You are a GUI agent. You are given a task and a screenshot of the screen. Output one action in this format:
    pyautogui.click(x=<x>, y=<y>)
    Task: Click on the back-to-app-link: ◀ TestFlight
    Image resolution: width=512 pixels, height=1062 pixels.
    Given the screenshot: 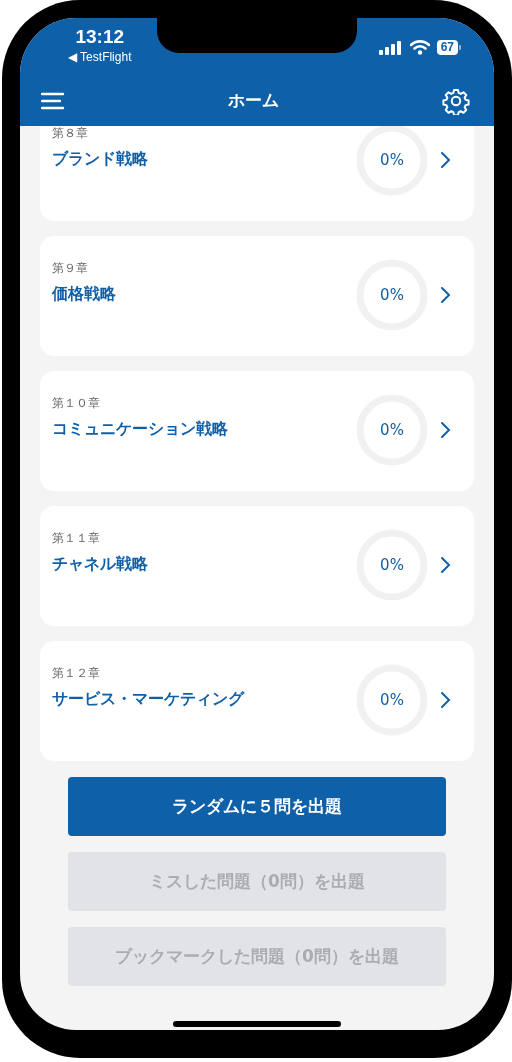 What is the action you would take?
    pyautogui.click(x=100, y=57)
    